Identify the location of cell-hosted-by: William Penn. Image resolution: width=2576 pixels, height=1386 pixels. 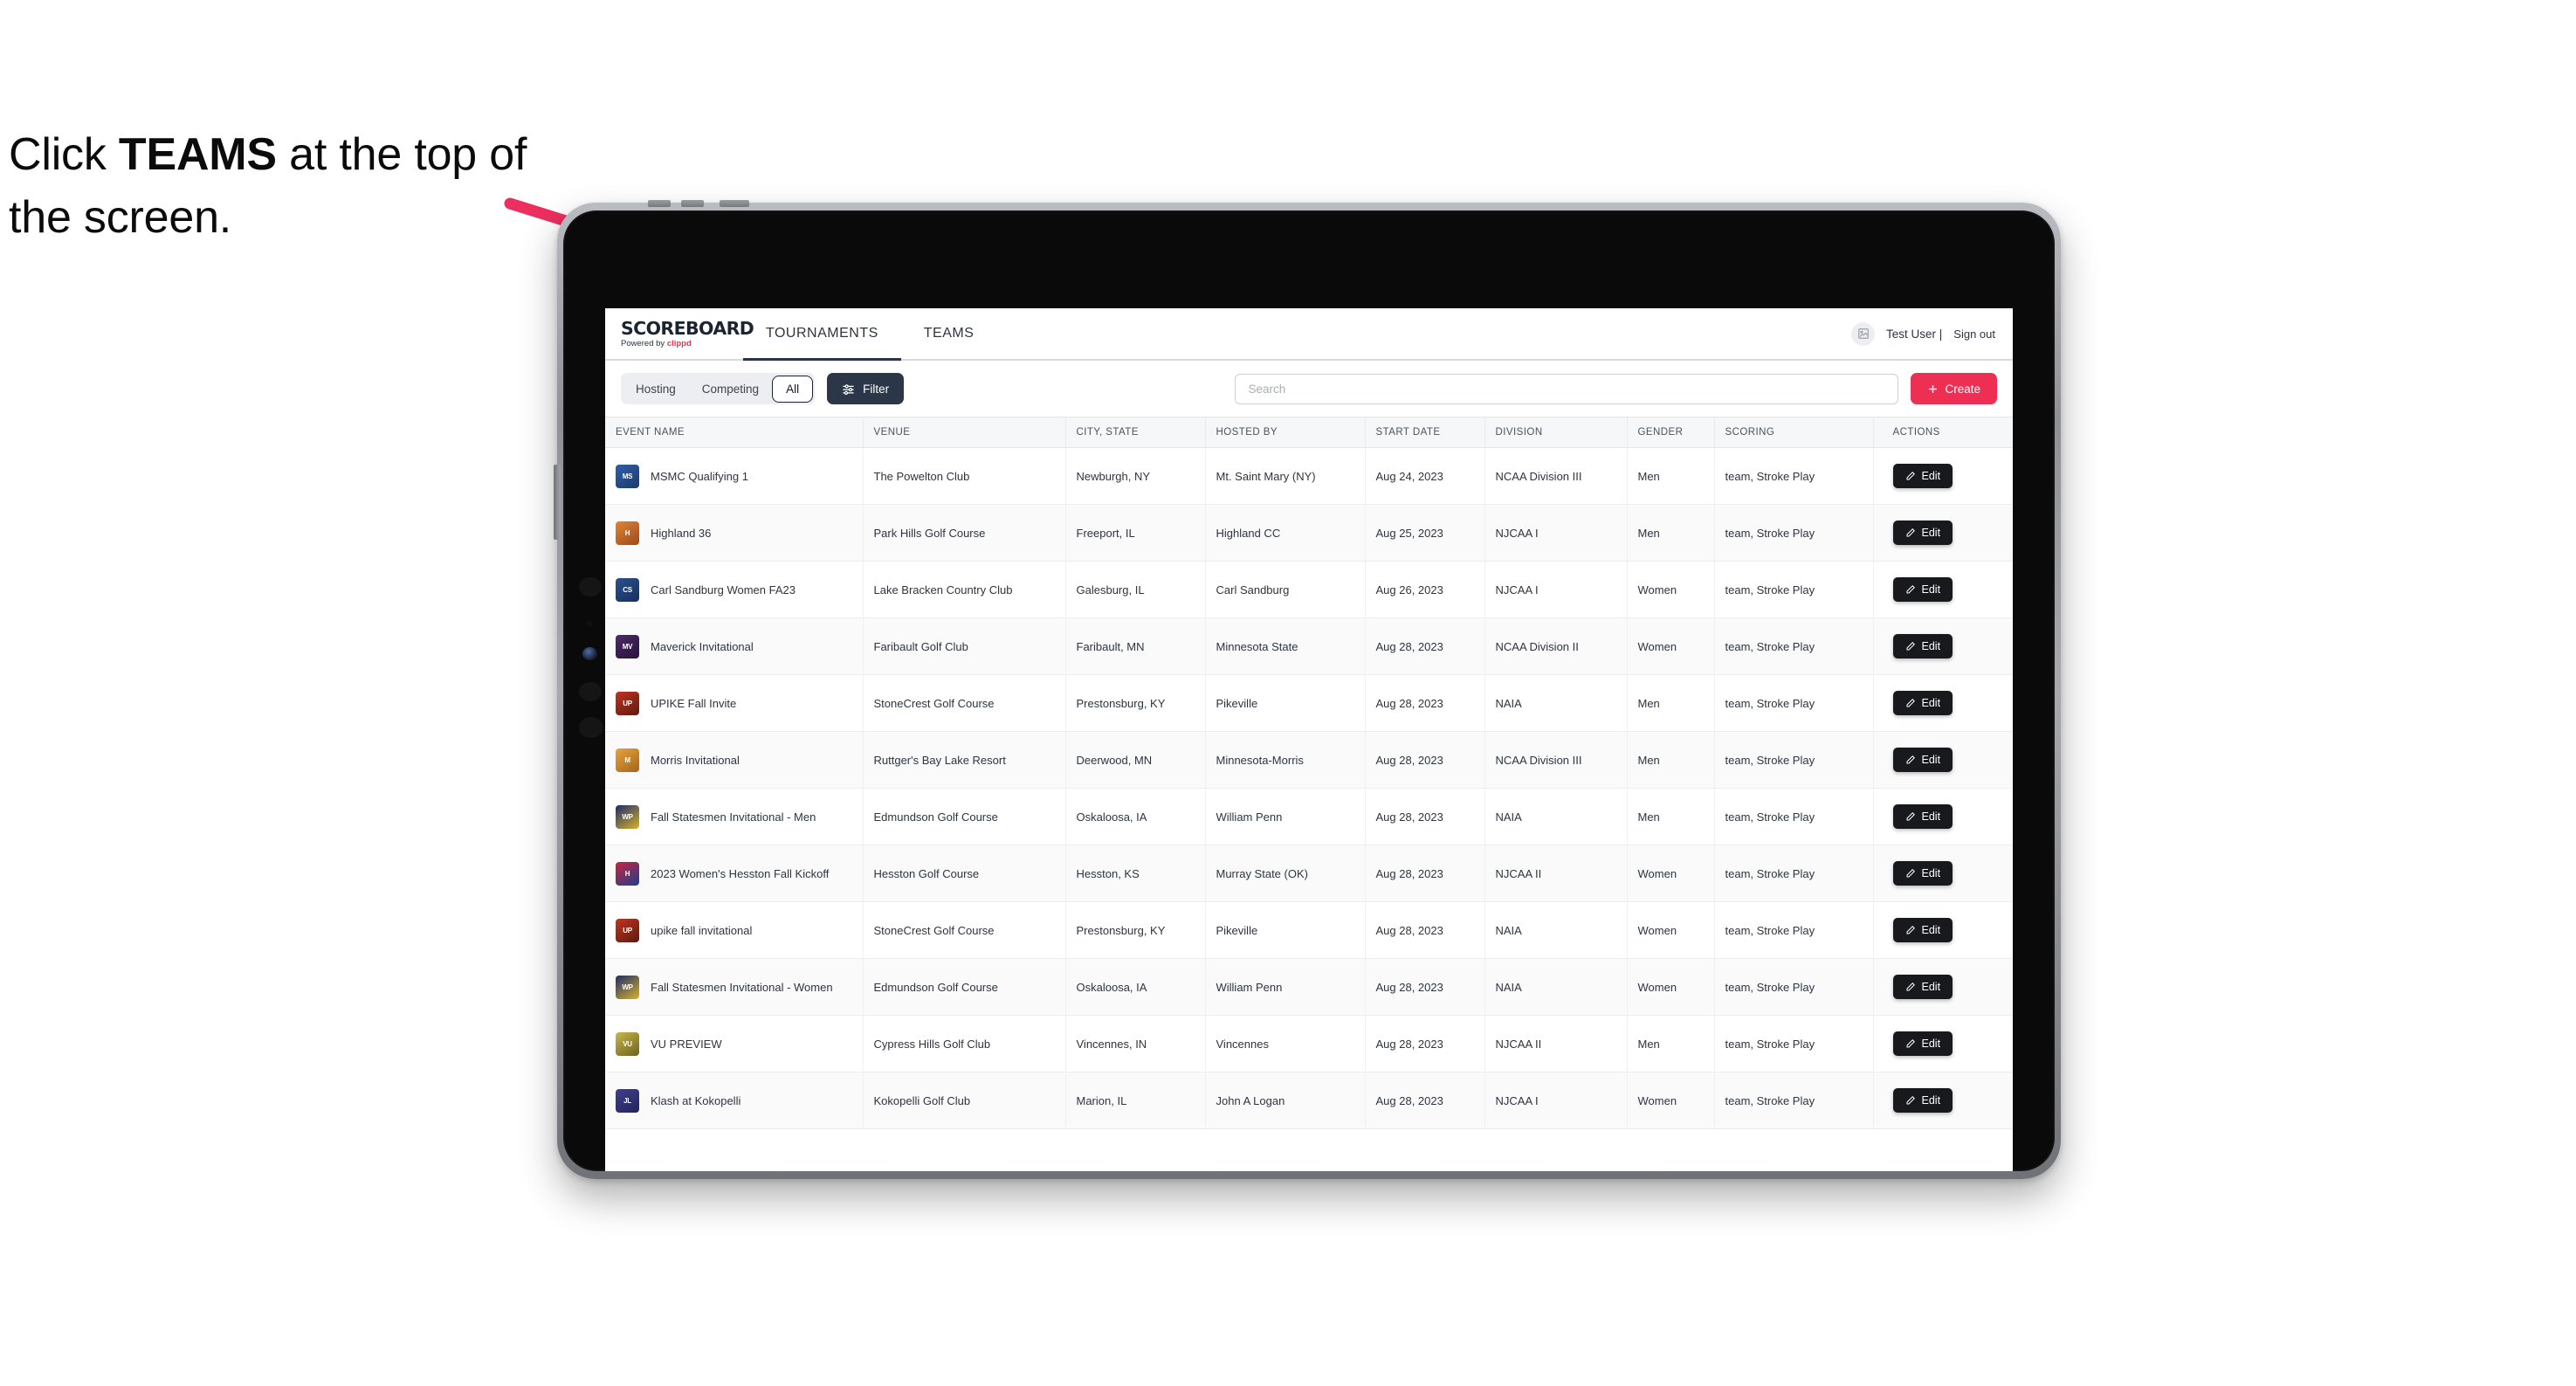
(1285, 987).